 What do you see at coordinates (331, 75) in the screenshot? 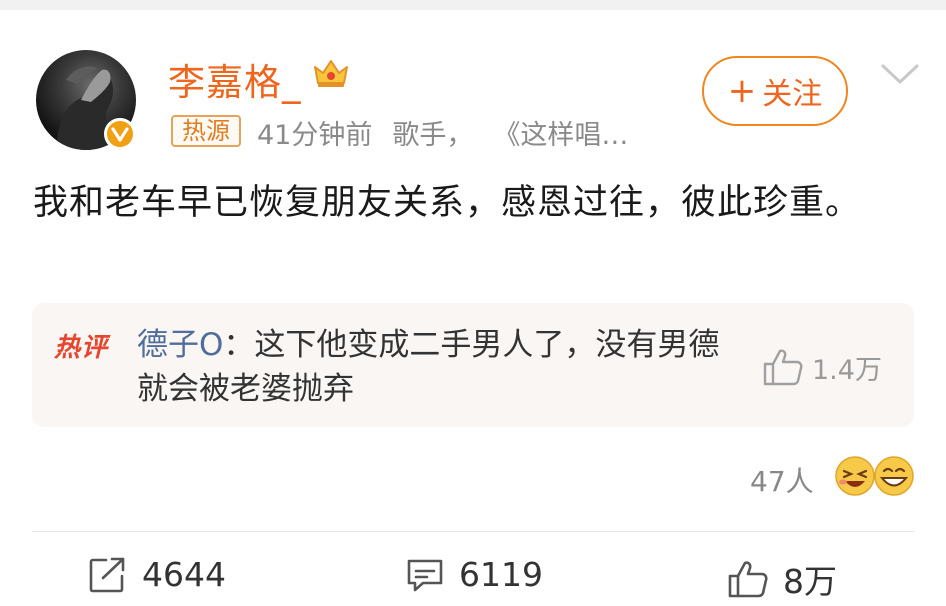
I see `crown-icon` at bounding box center [331, 75].